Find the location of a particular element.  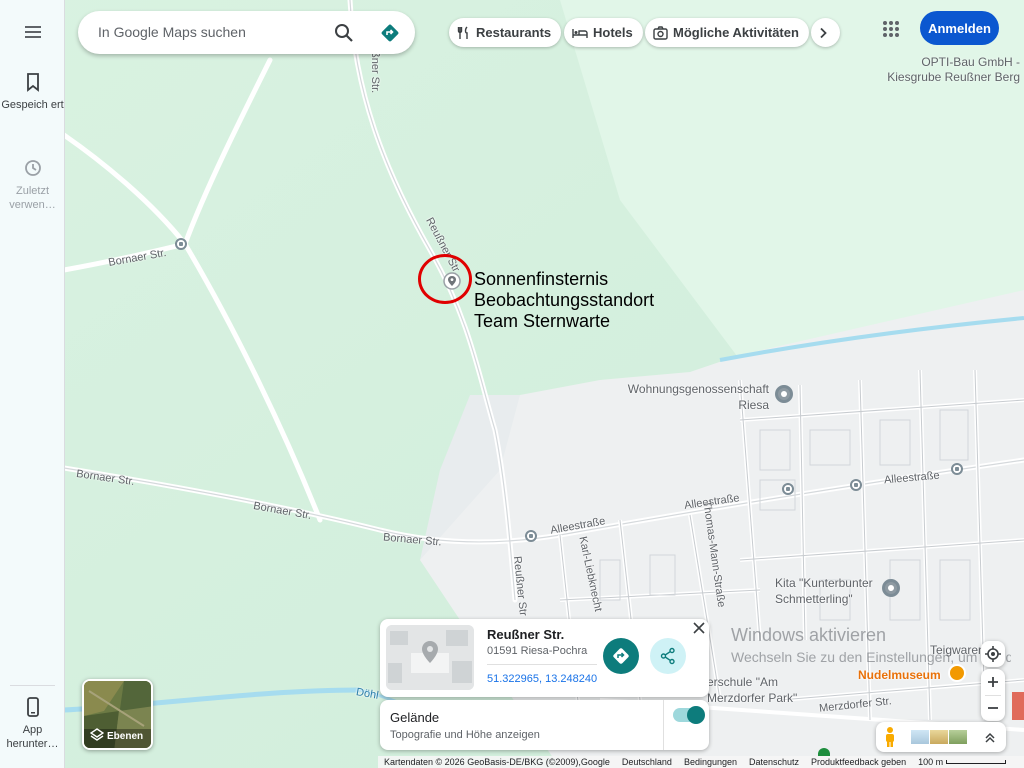

share-button is located at coordinates (668, 656).